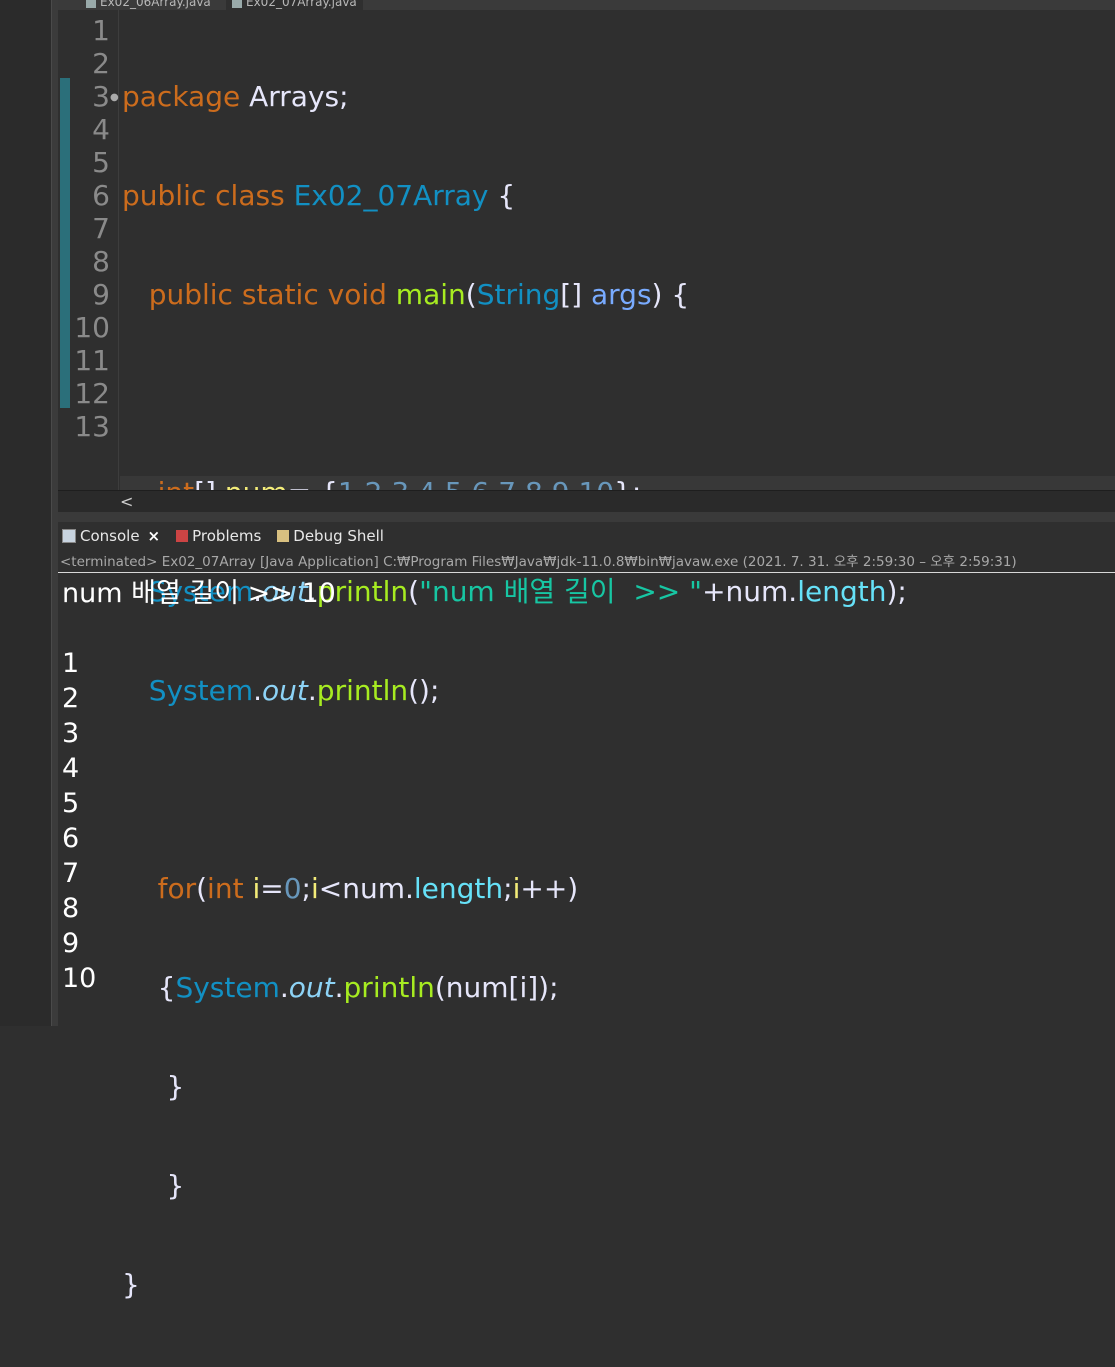 The width and height of the screenshot is (1115, 1367). I want to click on tab-debug-shell: Debug Shell, so click(330, 536).